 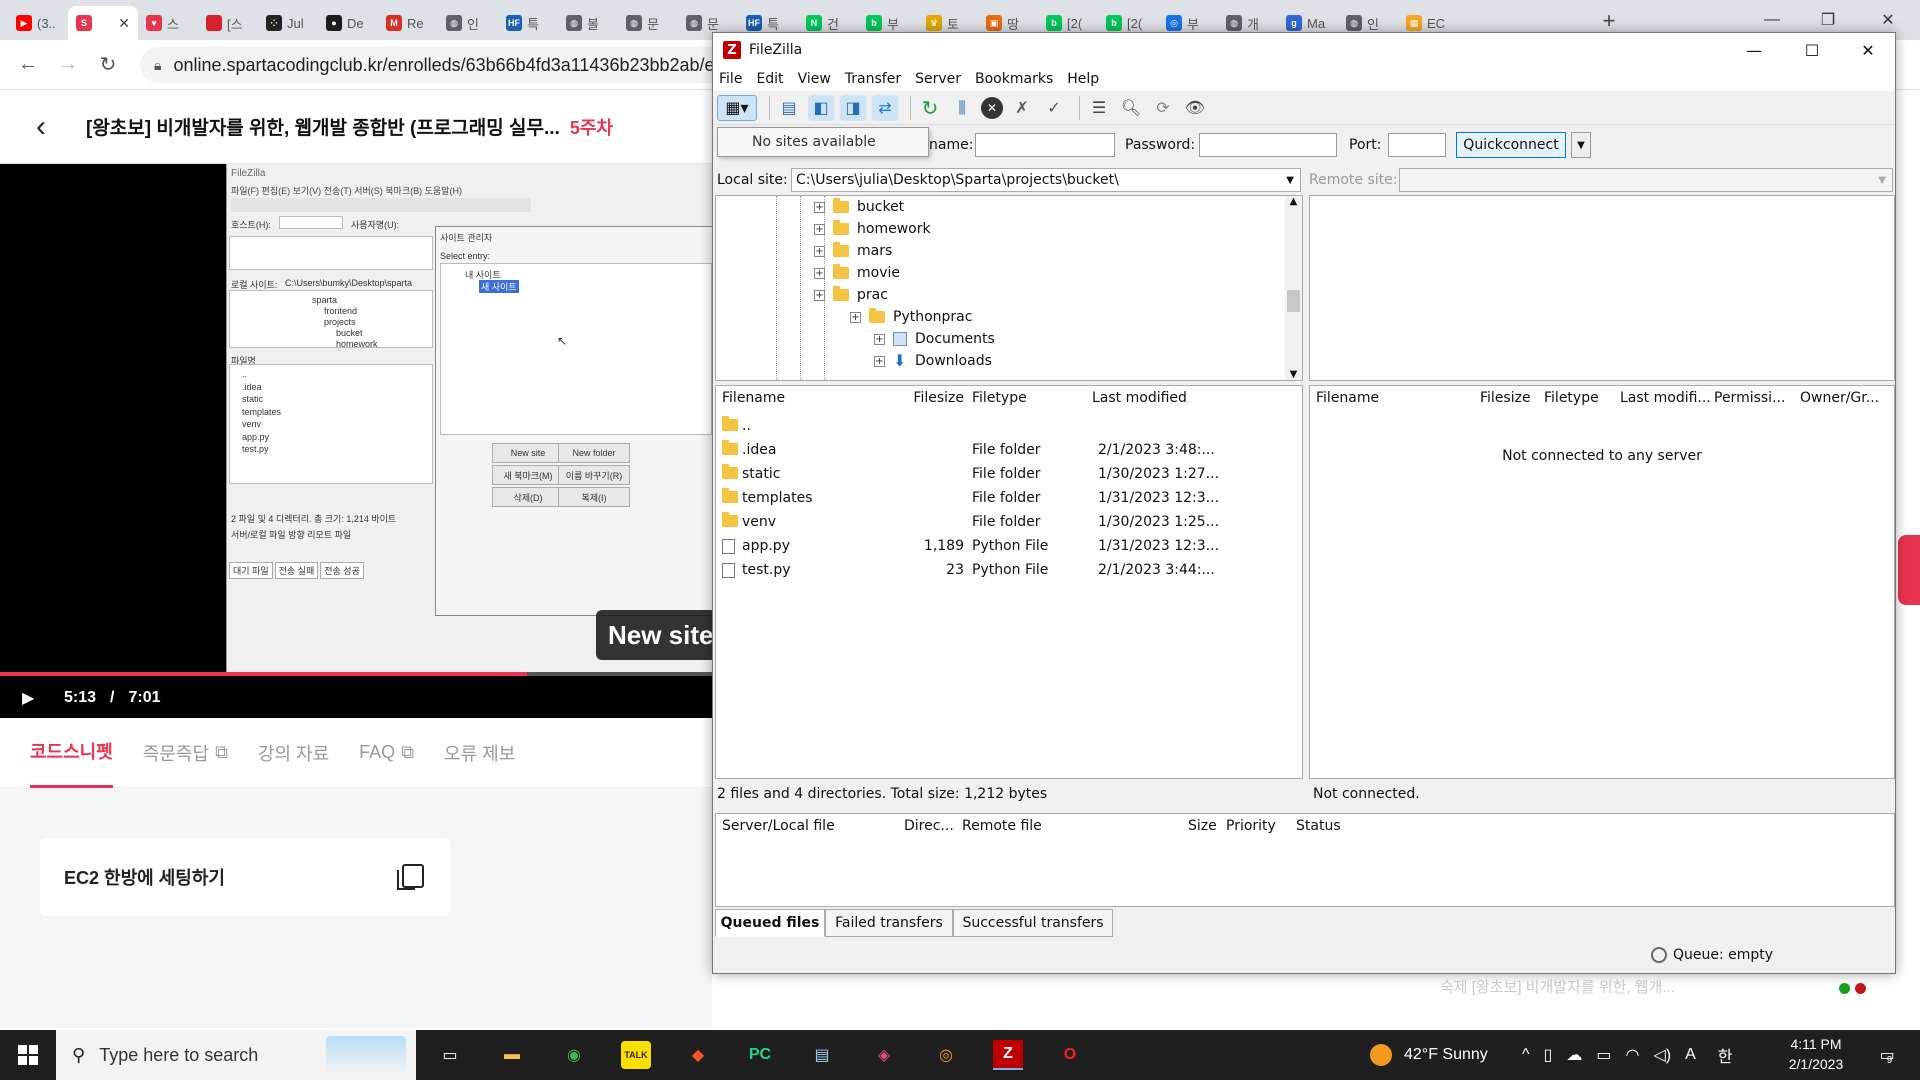 What do you see at coordinates (1083, 79) in the screenshot?
I see `fz-menu-item: Help` at bounding box center [1083, 79].